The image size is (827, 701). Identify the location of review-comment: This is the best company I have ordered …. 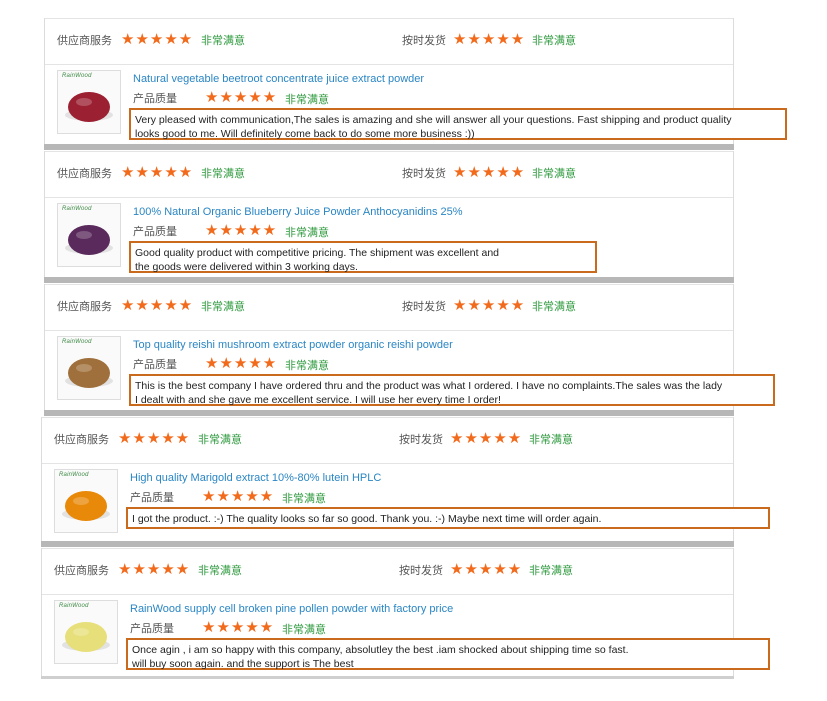
(452, 390).